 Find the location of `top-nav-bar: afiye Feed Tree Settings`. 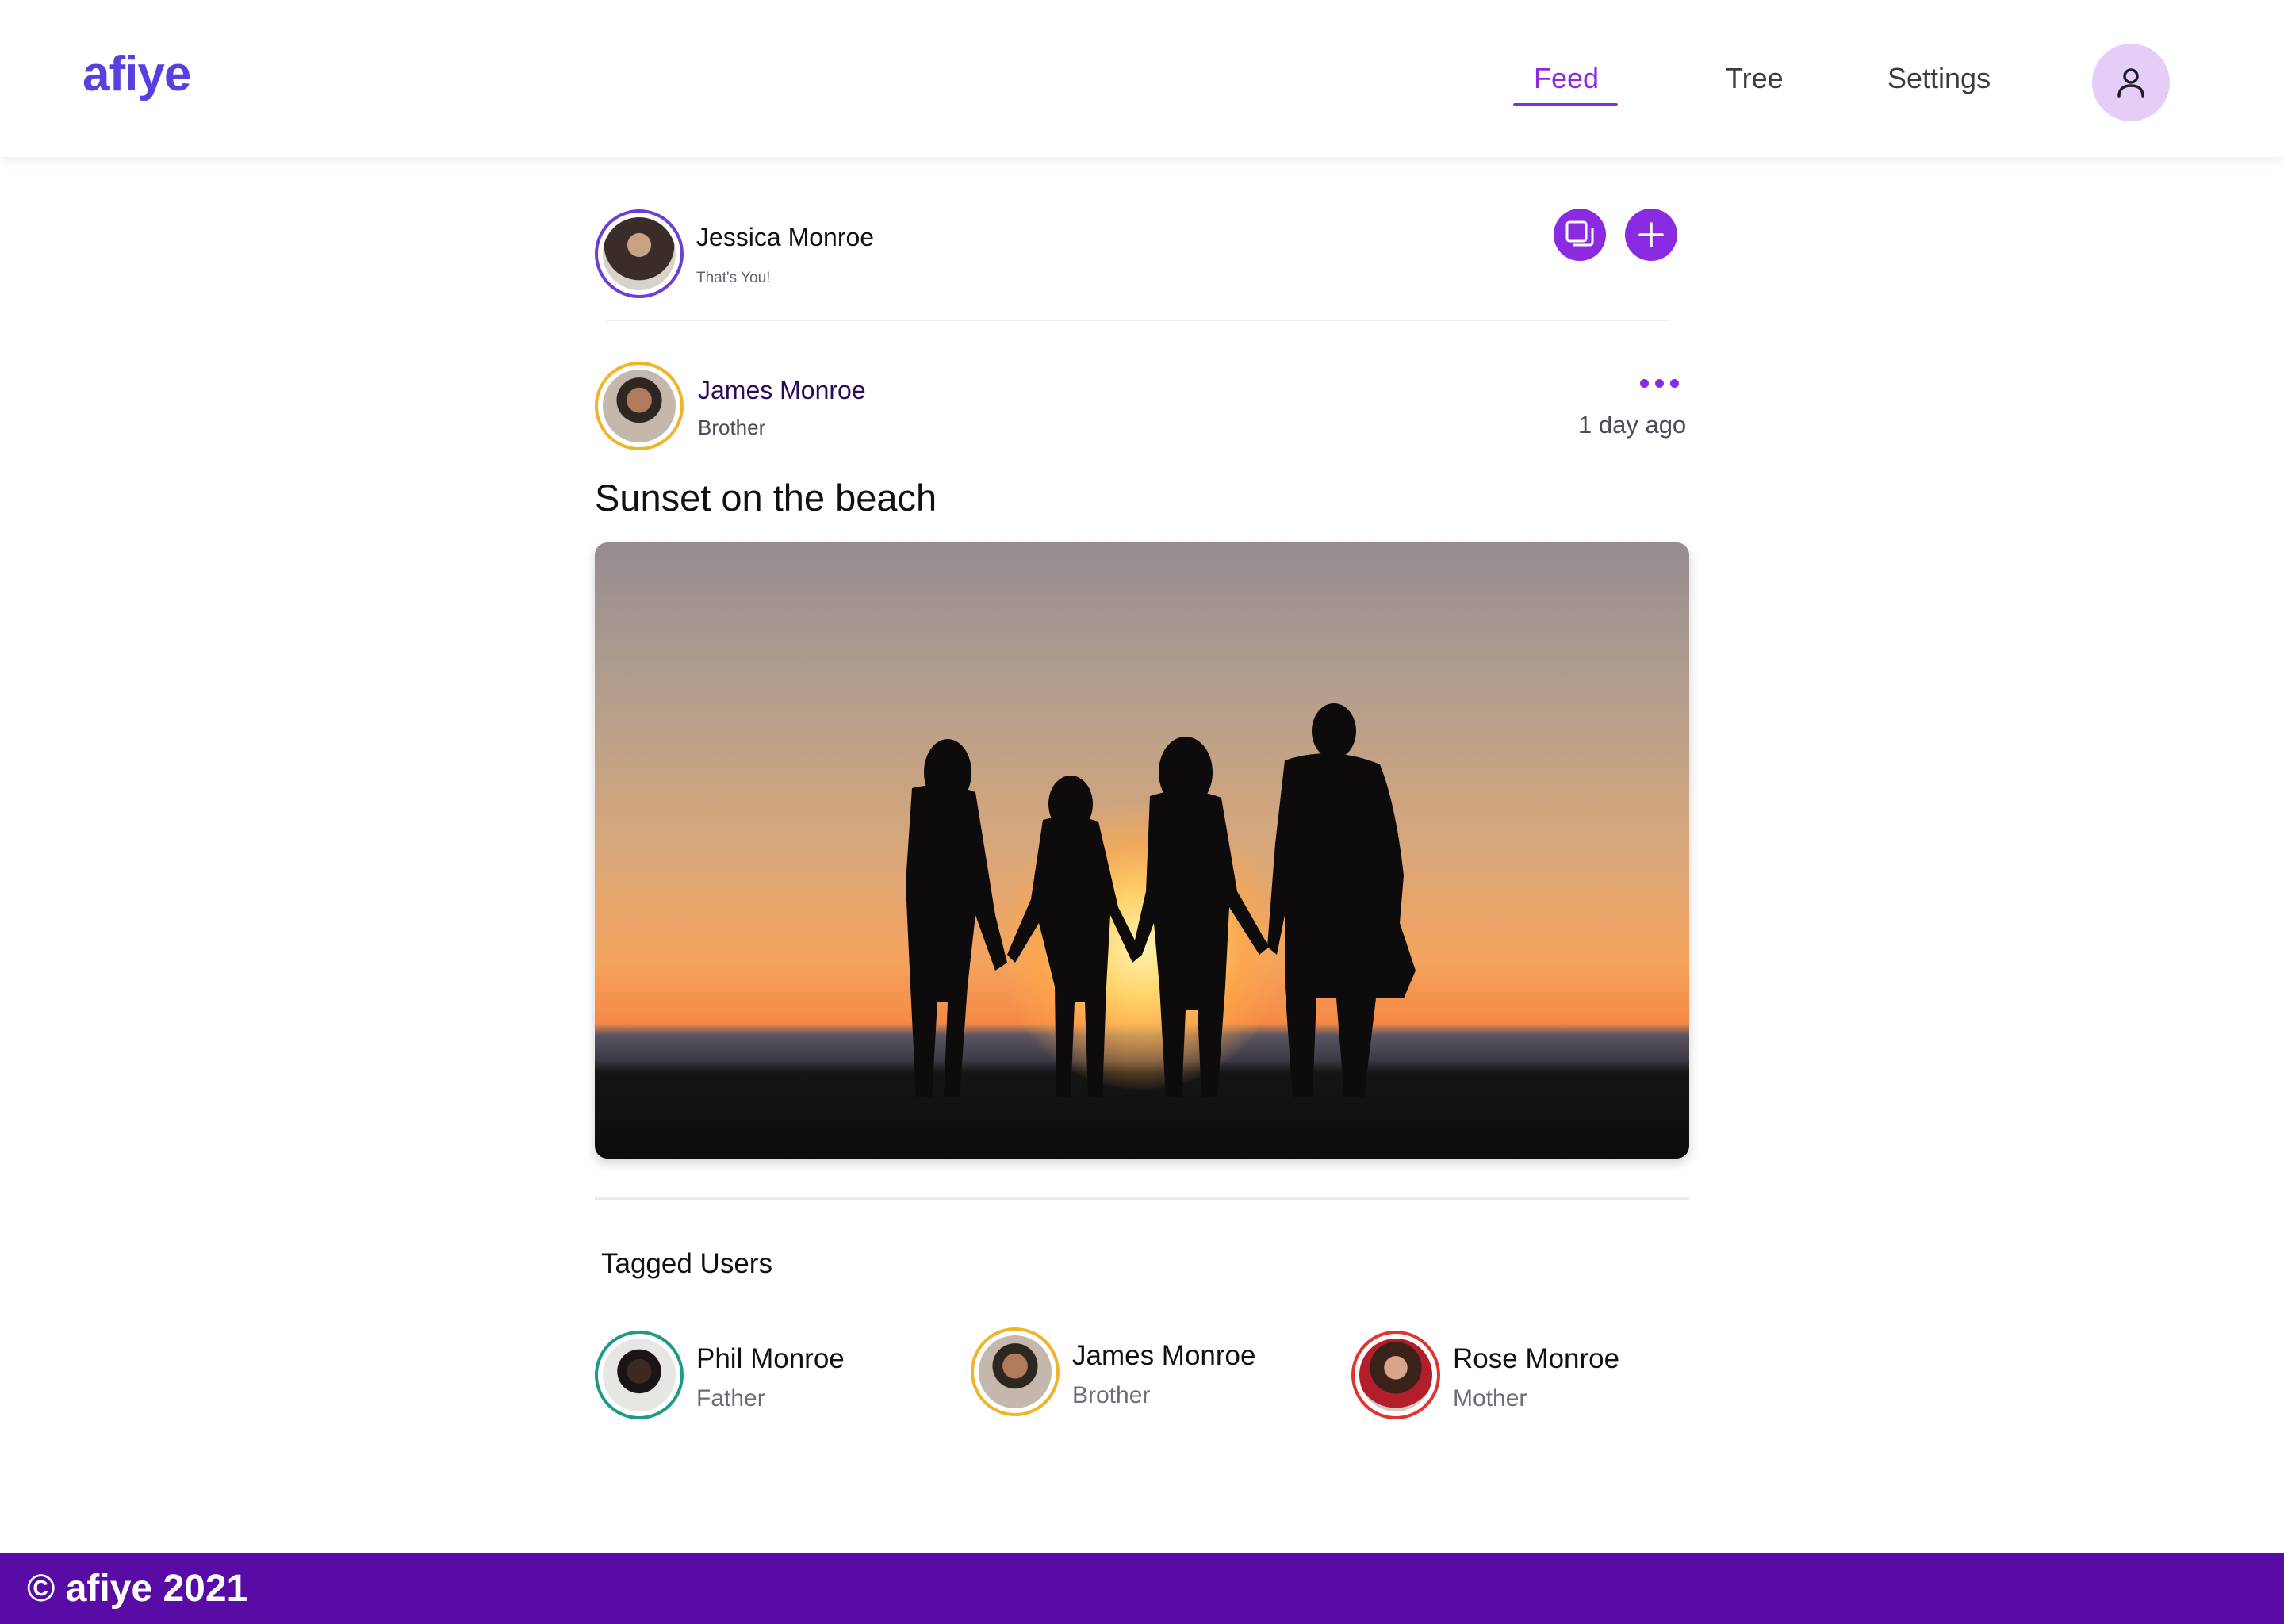

top-nav-bar: afiye Feed Tree Settings is located at coordinates (1142, 78).